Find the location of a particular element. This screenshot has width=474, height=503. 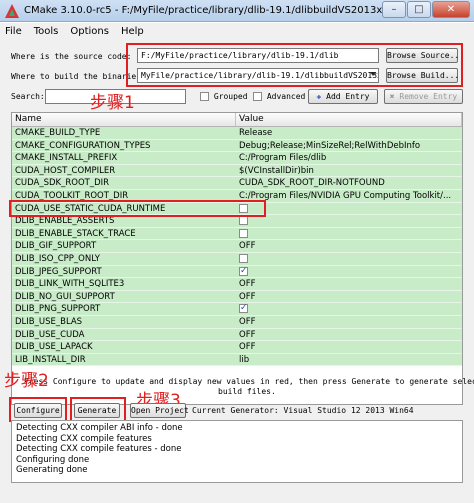

variable-name: LIB_INSTALL_DIR is located at coordinates (50, 359).